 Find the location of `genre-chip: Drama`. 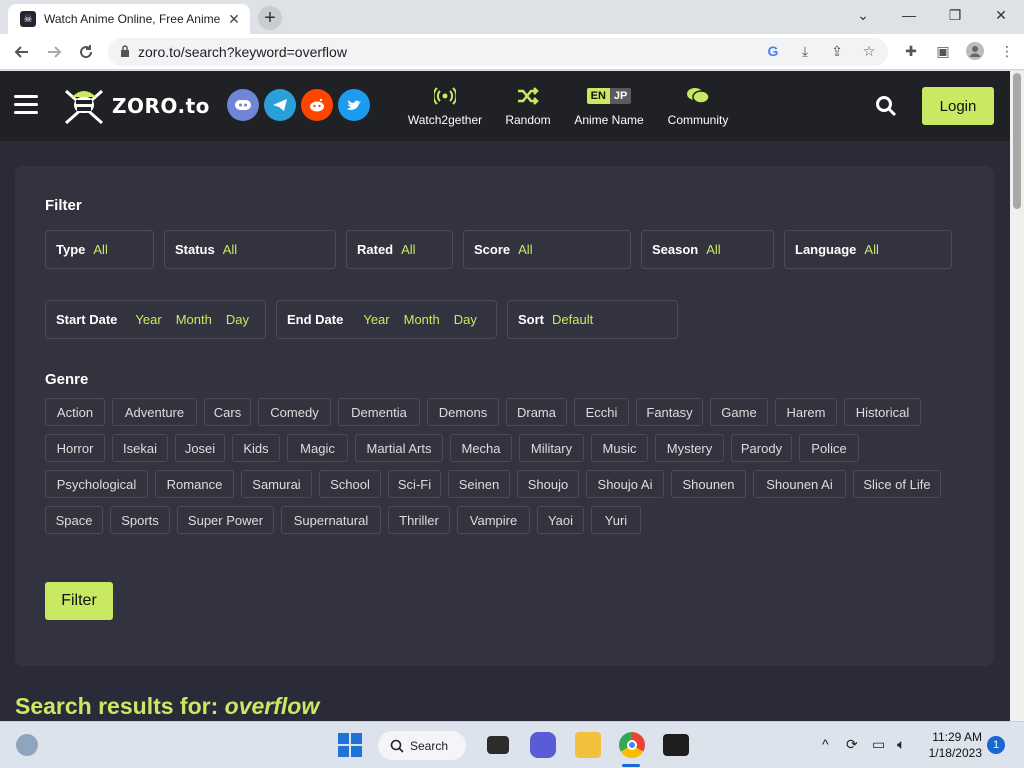

genre-chip: Drama is located at coordinates (536, 412).